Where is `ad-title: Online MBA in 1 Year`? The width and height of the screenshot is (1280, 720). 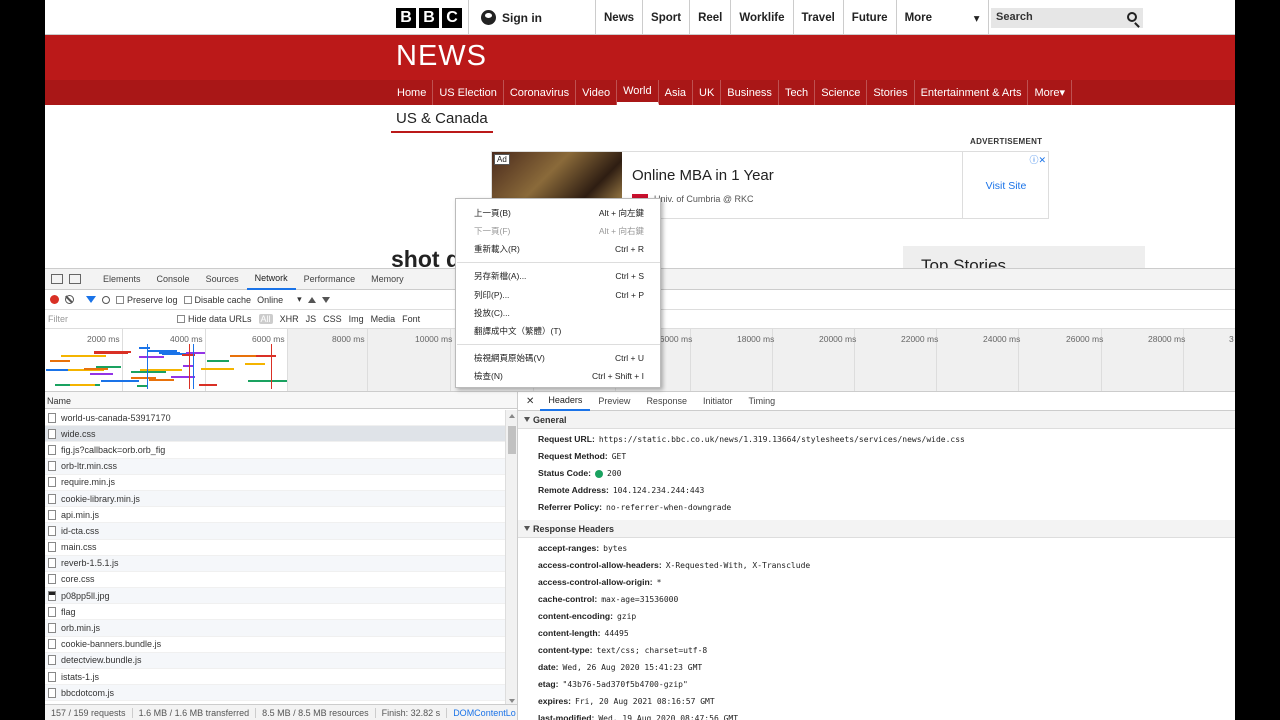 ad-title: Online MBA in 1 Year is located at coordinates (703, 175).